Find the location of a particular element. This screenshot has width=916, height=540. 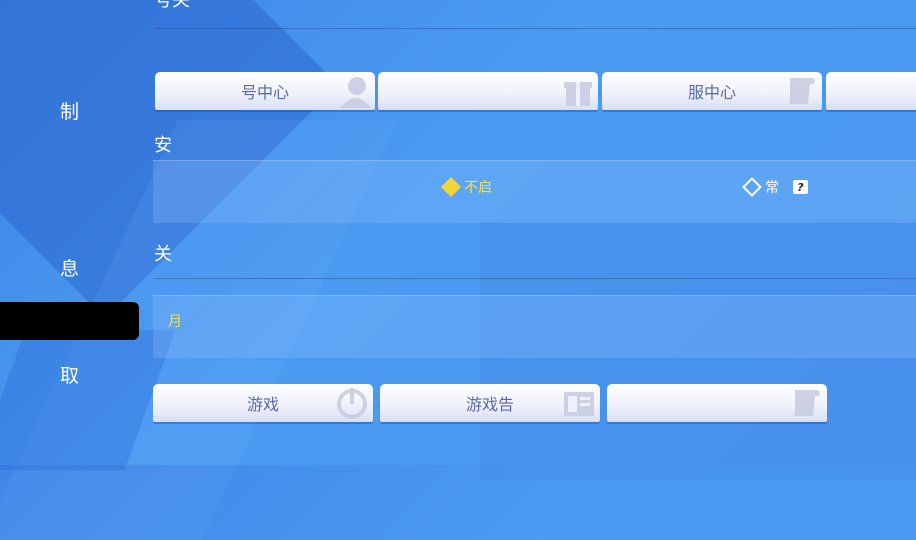

unchecked-diamond-icon is located at coordinates (752, 187).